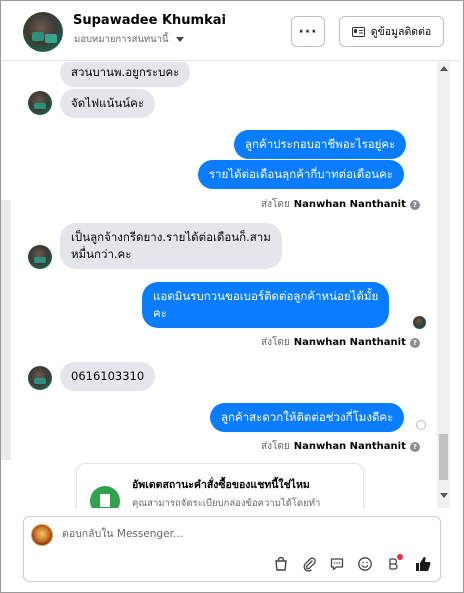  Describe the element at coordinates (358, 31) in the screenshot. I see `contact-card-icon` at that location.